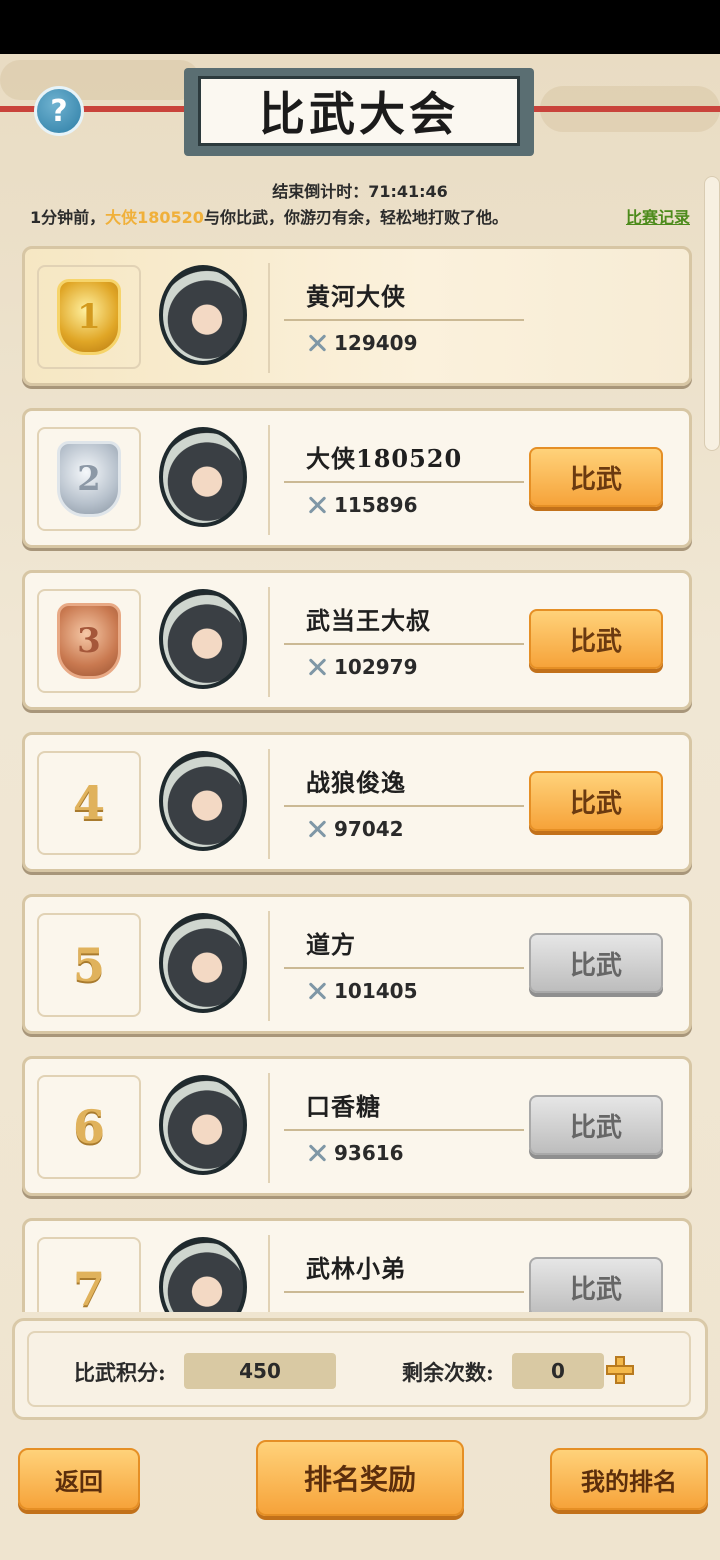  What do you see at coordinates (357, 478) in the screenshot?
I see `ranking-row: 2 大侠180520 115896 比武` at bounding box center [357, 478].